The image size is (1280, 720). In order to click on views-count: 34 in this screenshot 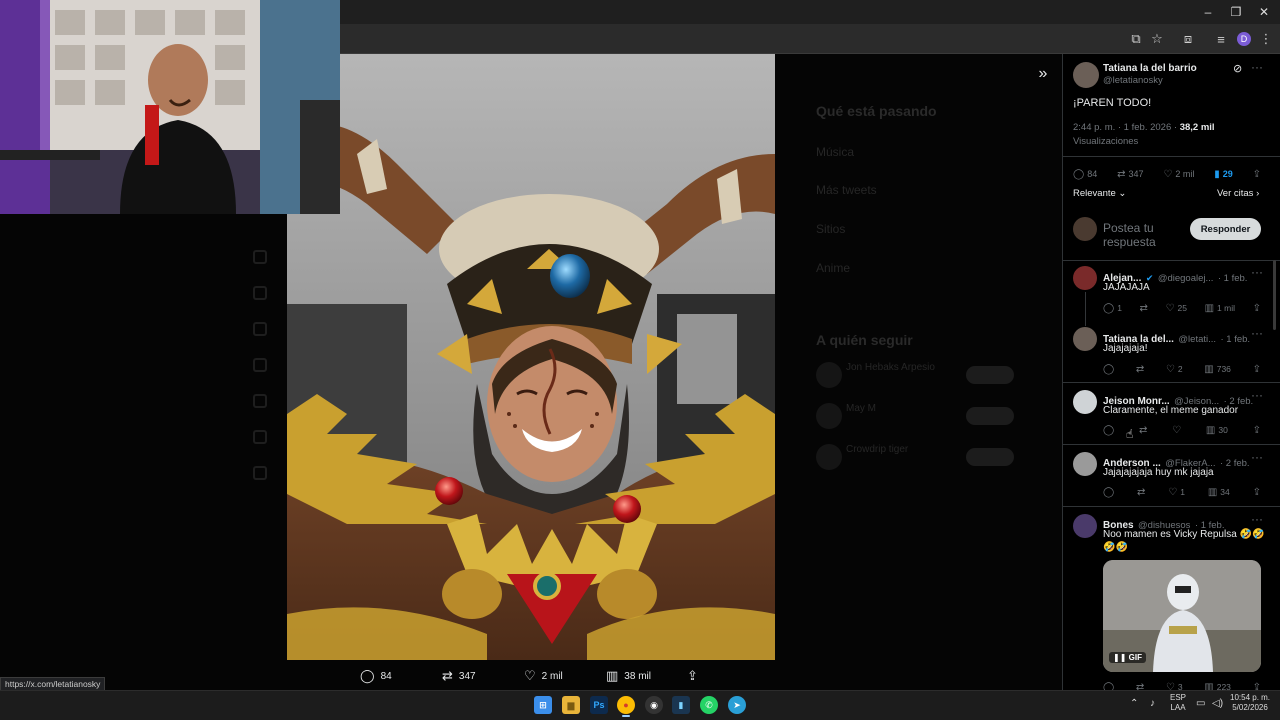, I will do `click(1225, 492)`.